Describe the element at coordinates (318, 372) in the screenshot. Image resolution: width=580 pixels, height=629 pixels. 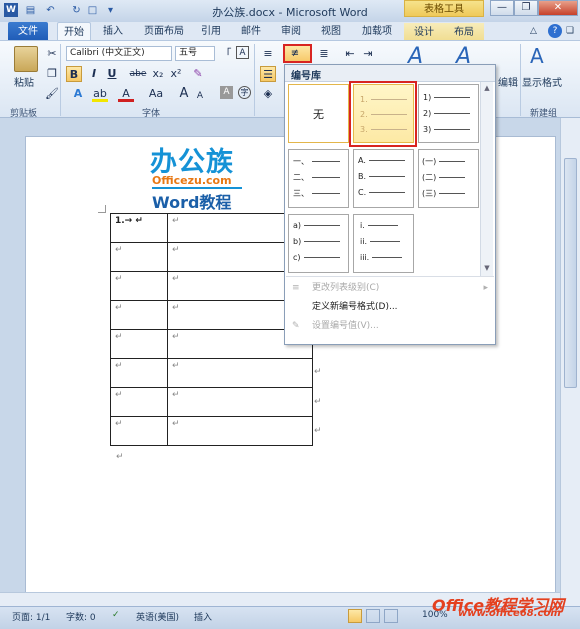
I see `row-end-mark: ↵` at that location.